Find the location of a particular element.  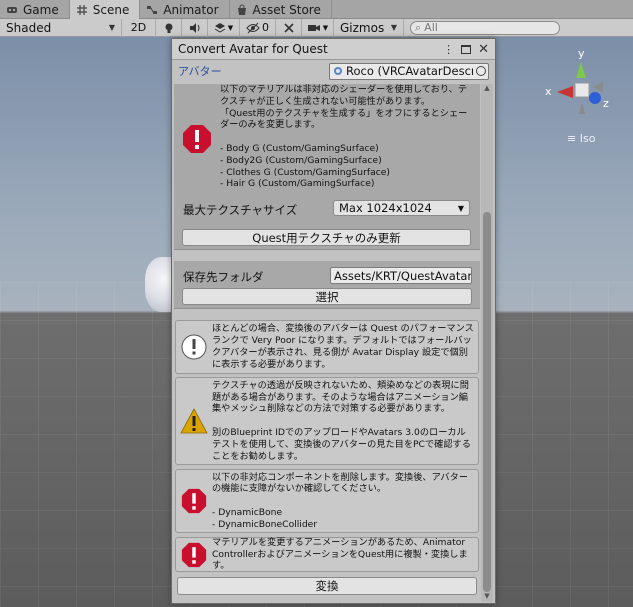

update-textures-button: Quest用テクスチャのみ更新 is located at coordinates (326, 237).